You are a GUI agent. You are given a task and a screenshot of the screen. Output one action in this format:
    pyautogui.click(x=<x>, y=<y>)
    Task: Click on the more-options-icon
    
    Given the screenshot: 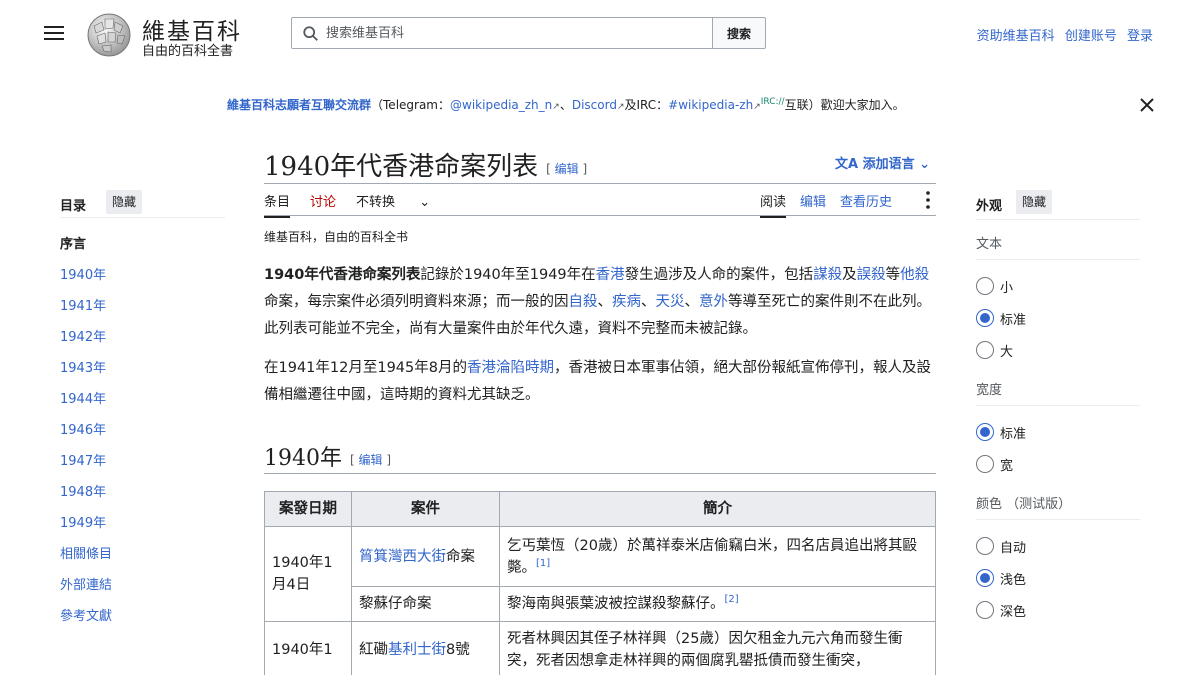 What is the action you would take?
    pyautogui.click(x=928, y=200)
    